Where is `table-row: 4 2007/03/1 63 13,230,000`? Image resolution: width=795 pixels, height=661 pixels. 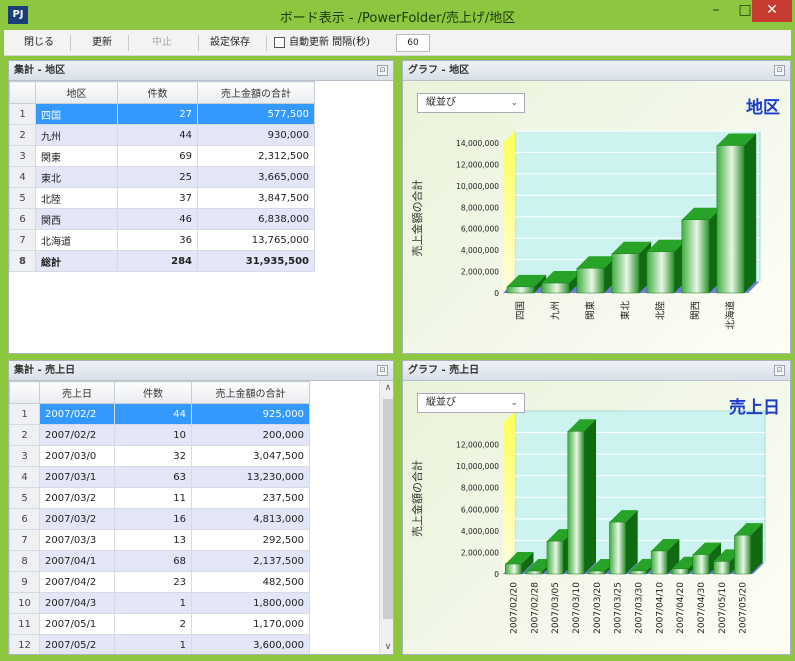 table-row: 4 2007/03/1 63 13,230,000 is located at coordinates (159, 477).